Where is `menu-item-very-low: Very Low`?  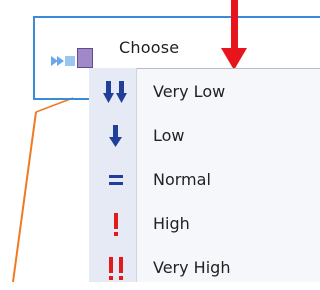 menu-item-very-low: Very Low is located at coordinates (204, 92).